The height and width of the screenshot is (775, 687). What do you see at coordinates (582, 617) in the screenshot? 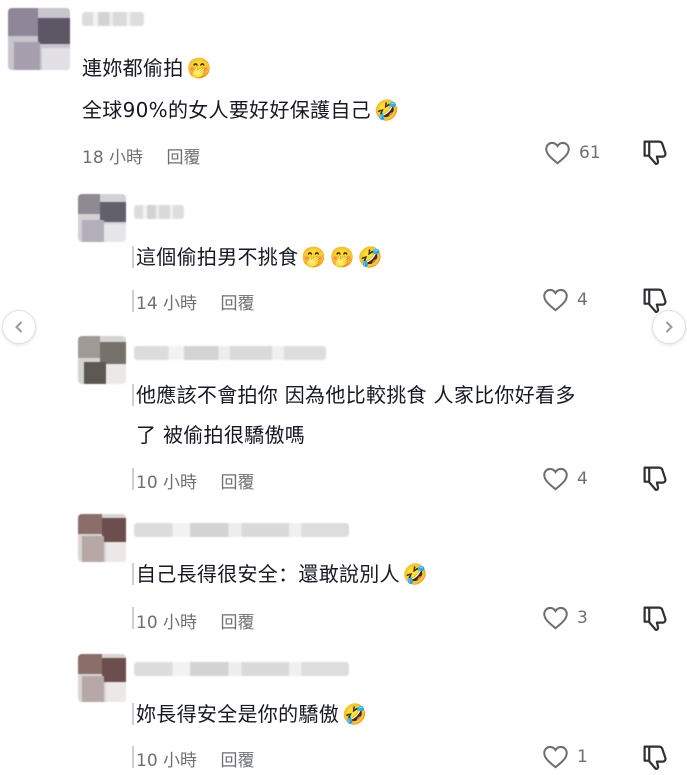
I see `like-count: 3` at bounding box center [582, 617].